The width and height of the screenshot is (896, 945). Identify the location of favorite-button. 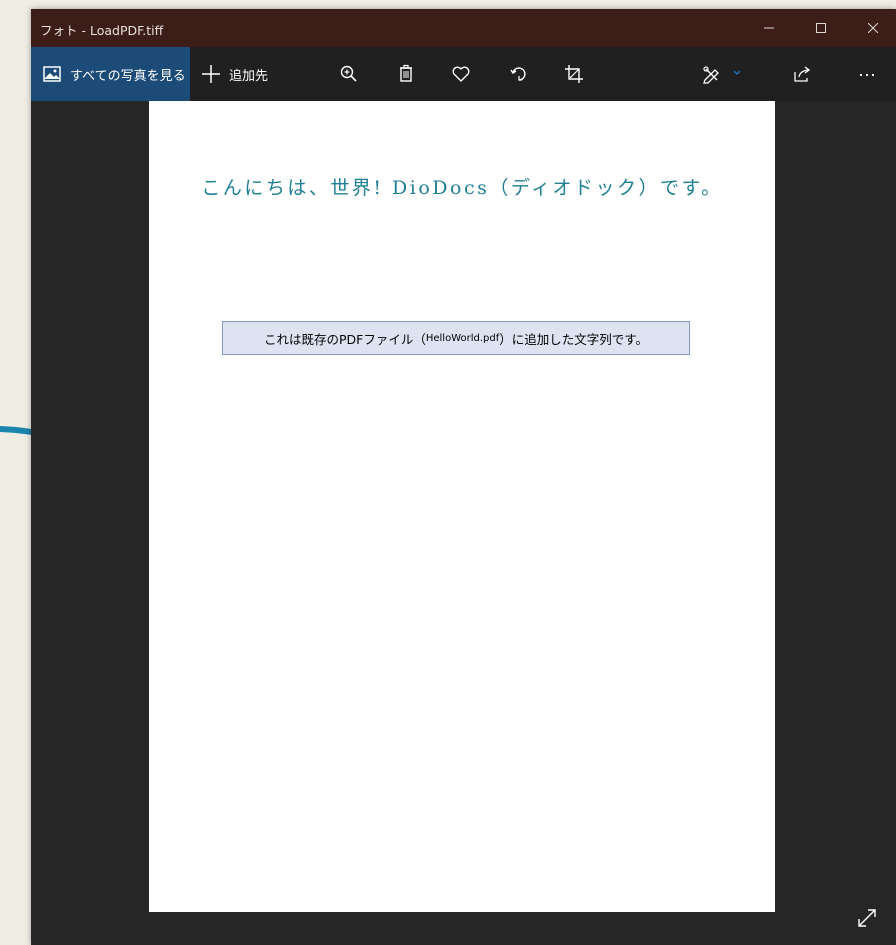
(461, 74).